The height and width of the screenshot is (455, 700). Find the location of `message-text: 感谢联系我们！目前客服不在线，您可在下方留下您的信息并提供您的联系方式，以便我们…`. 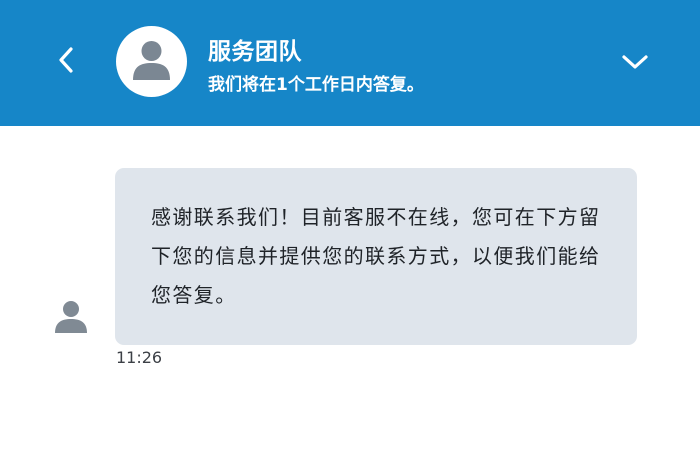

message-text: 感谢联系我们！目前客服不在线，您可在下方留下您的信息并提供您的联系方式，以便我们… is located at coordinates (376, 256).